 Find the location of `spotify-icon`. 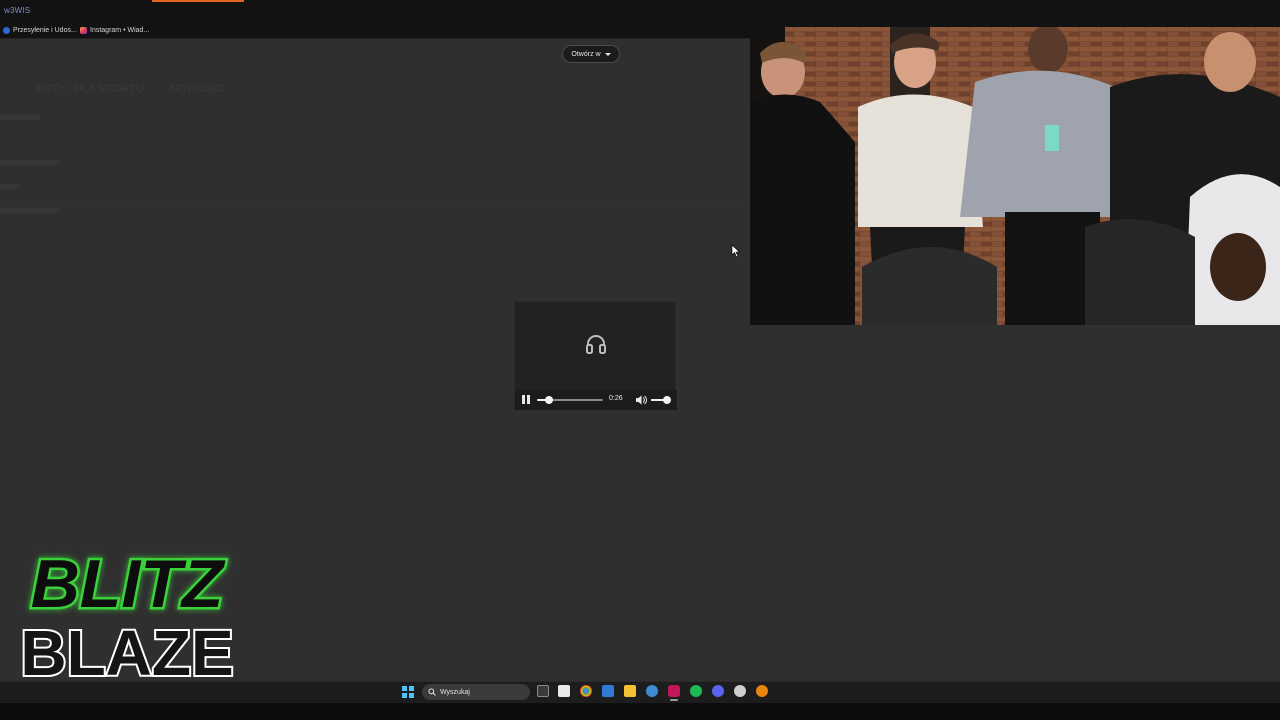

spotify-icon is located at coordinates (696, 691).